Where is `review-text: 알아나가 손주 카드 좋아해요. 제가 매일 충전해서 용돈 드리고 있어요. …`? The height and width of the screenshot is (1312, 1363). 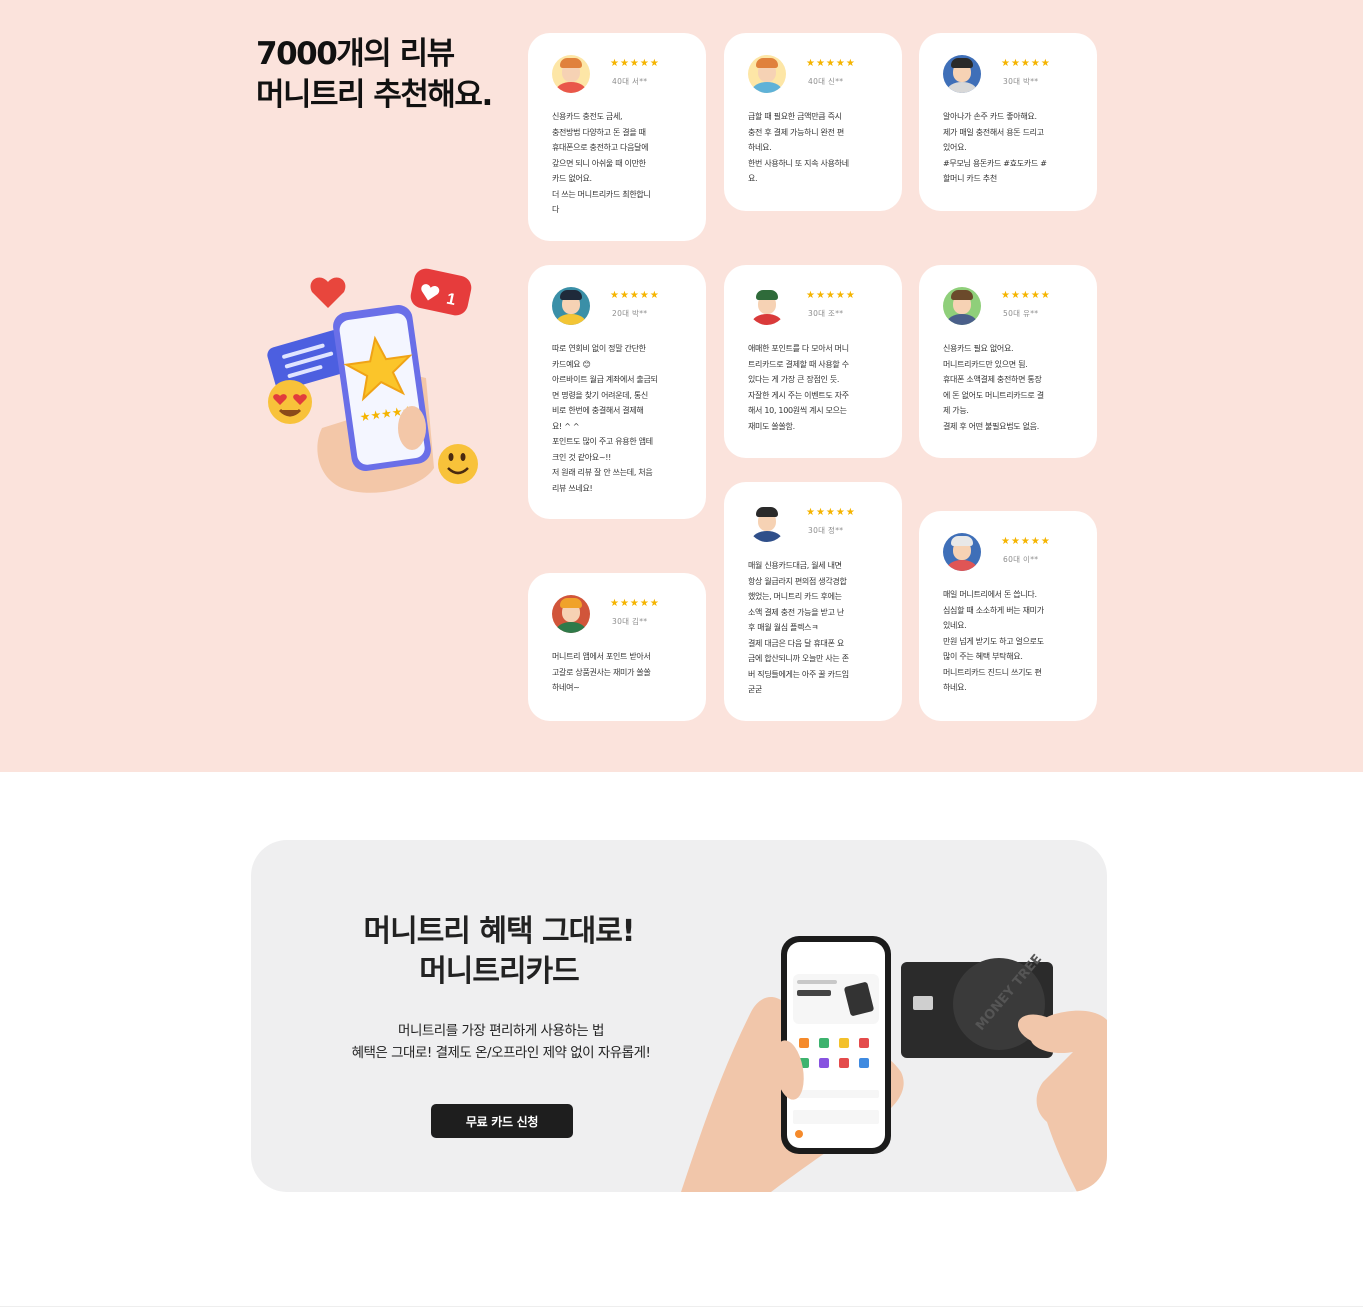
review-text: 알아나가 손주 카드 좋아해요. 제가 매일 충전해서 용돈 드리고 있어요. … is located at coordinates (995, 147).